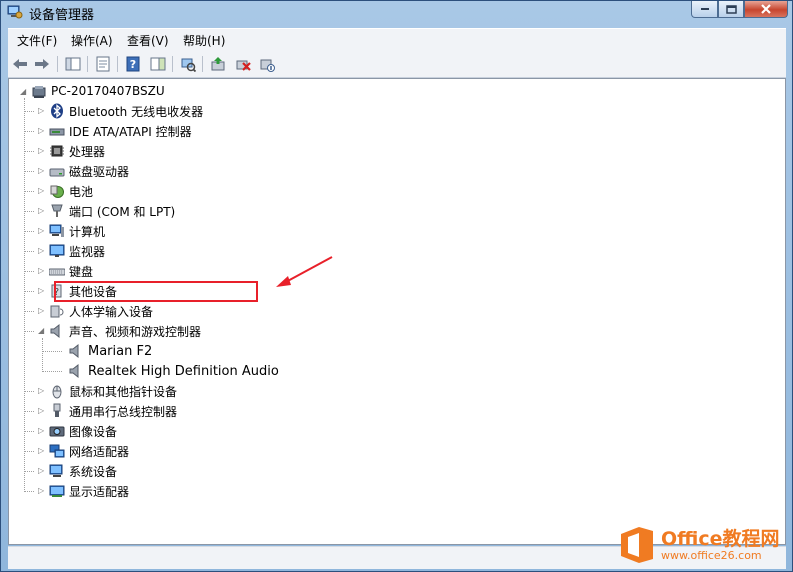 Image resolution: width=793 pixels, height=572 pixels. I want to click on forward-button, so click(42, 64).